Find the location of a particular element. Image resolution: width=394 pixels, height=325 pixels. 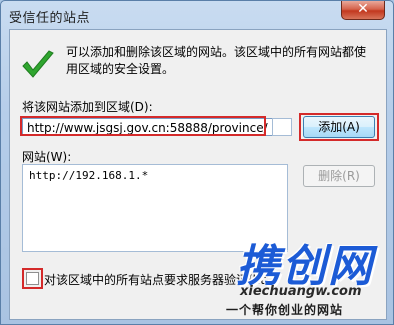

zone-description: 可以添加和删除该区域的网站。该区域中的所有网站都使用区域的安全设置。 is located at coordinates (216, 60).